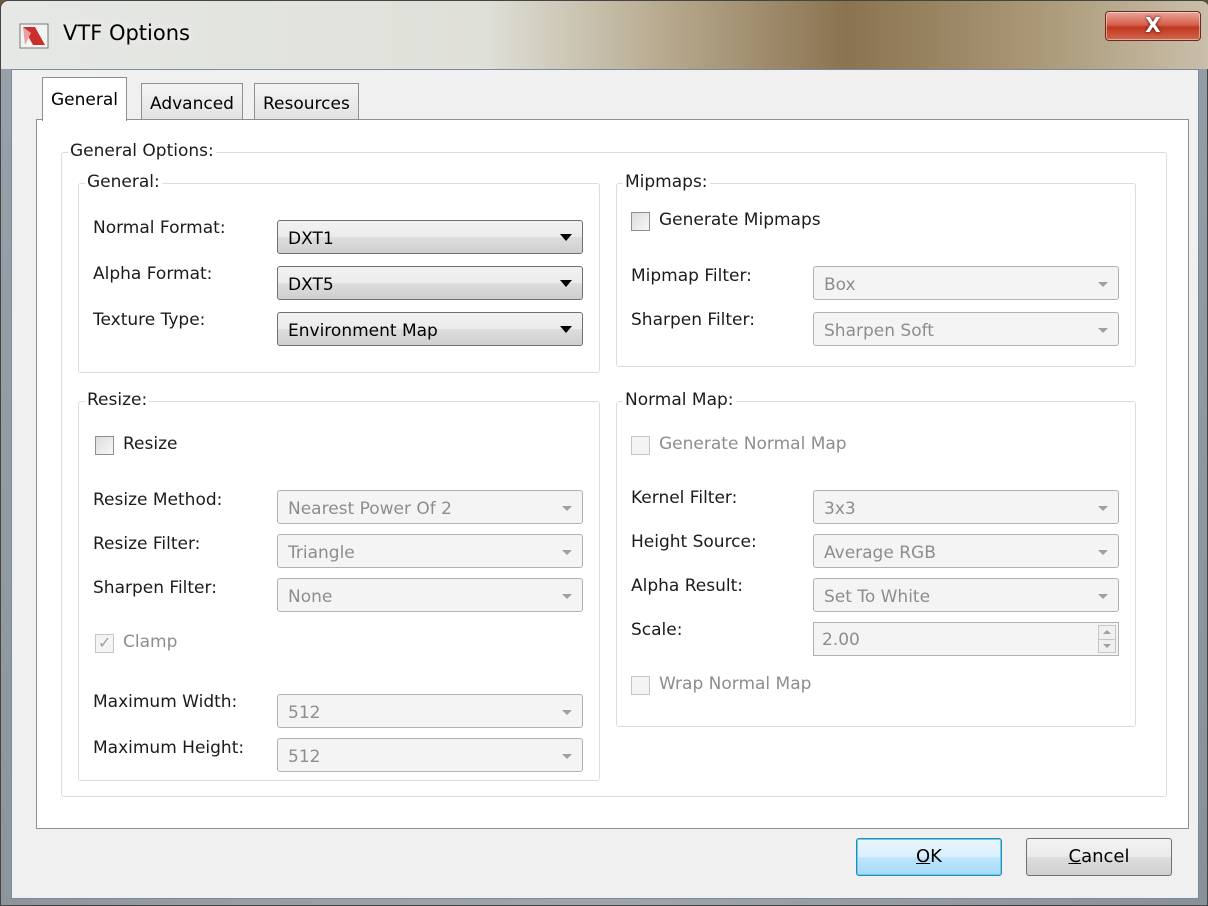 This screenshot has width=1208, height=906. Describe the element at coordinates (880, 553) in the screenshot. I see `height-source-value: Average RGB` at that location.